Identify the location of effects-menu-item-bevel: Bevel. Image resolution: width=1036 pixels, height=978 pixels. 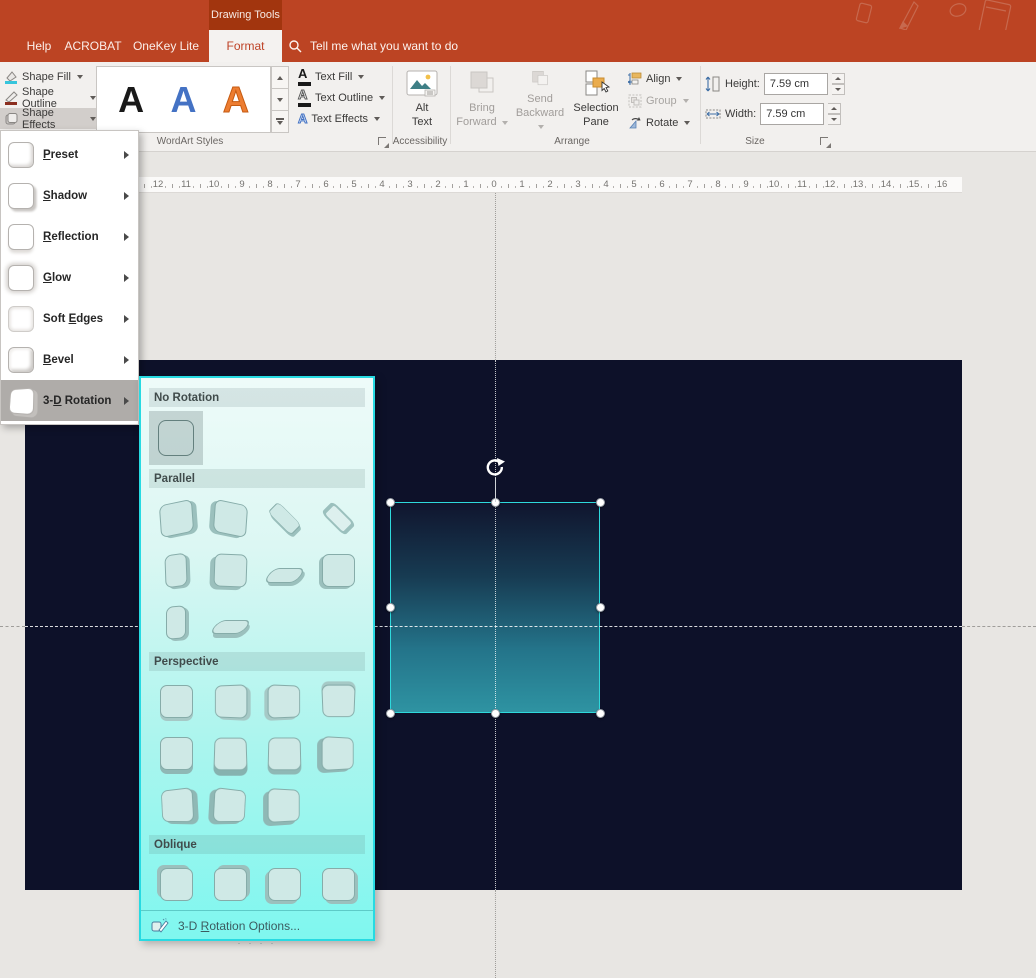
(69, 359).